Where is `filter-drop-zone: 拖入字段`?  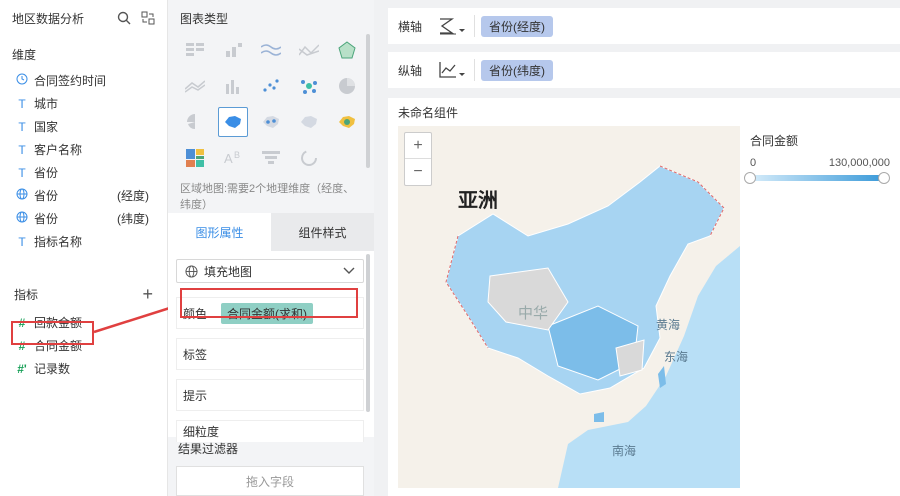 filter-drop-zone: 拖入字段 is located at coordinates (270, 481).